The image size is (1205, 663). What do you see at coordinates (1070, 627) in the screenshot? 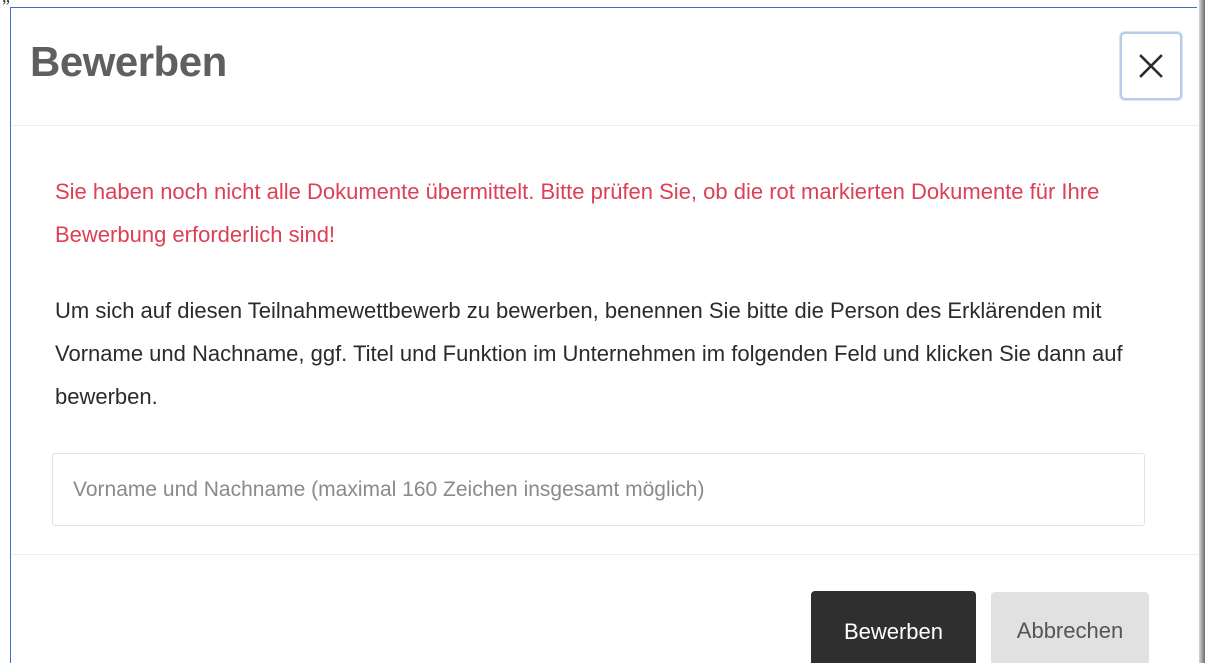
I see `cancel-button: Abbrechen` at bounding box center [1070, 627].